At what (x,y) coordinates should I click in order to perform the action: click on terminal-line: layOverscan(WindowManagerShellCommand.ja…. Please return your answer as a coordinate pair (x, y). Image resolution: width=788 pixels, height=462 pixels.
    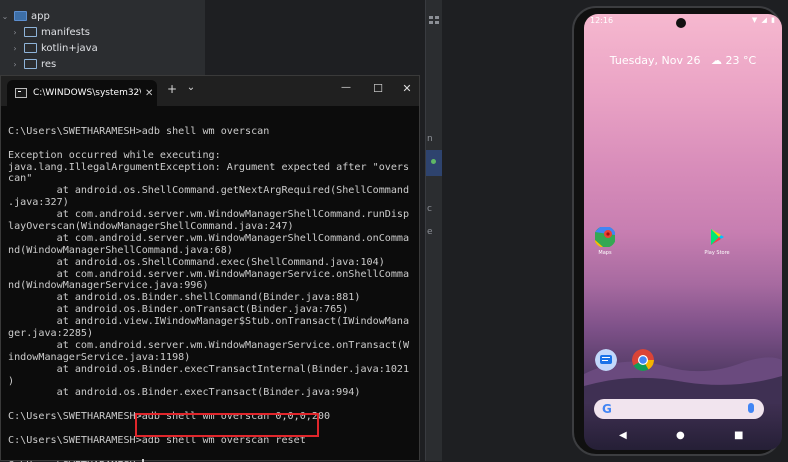
    Looking at the image, I should click on (151, 227).